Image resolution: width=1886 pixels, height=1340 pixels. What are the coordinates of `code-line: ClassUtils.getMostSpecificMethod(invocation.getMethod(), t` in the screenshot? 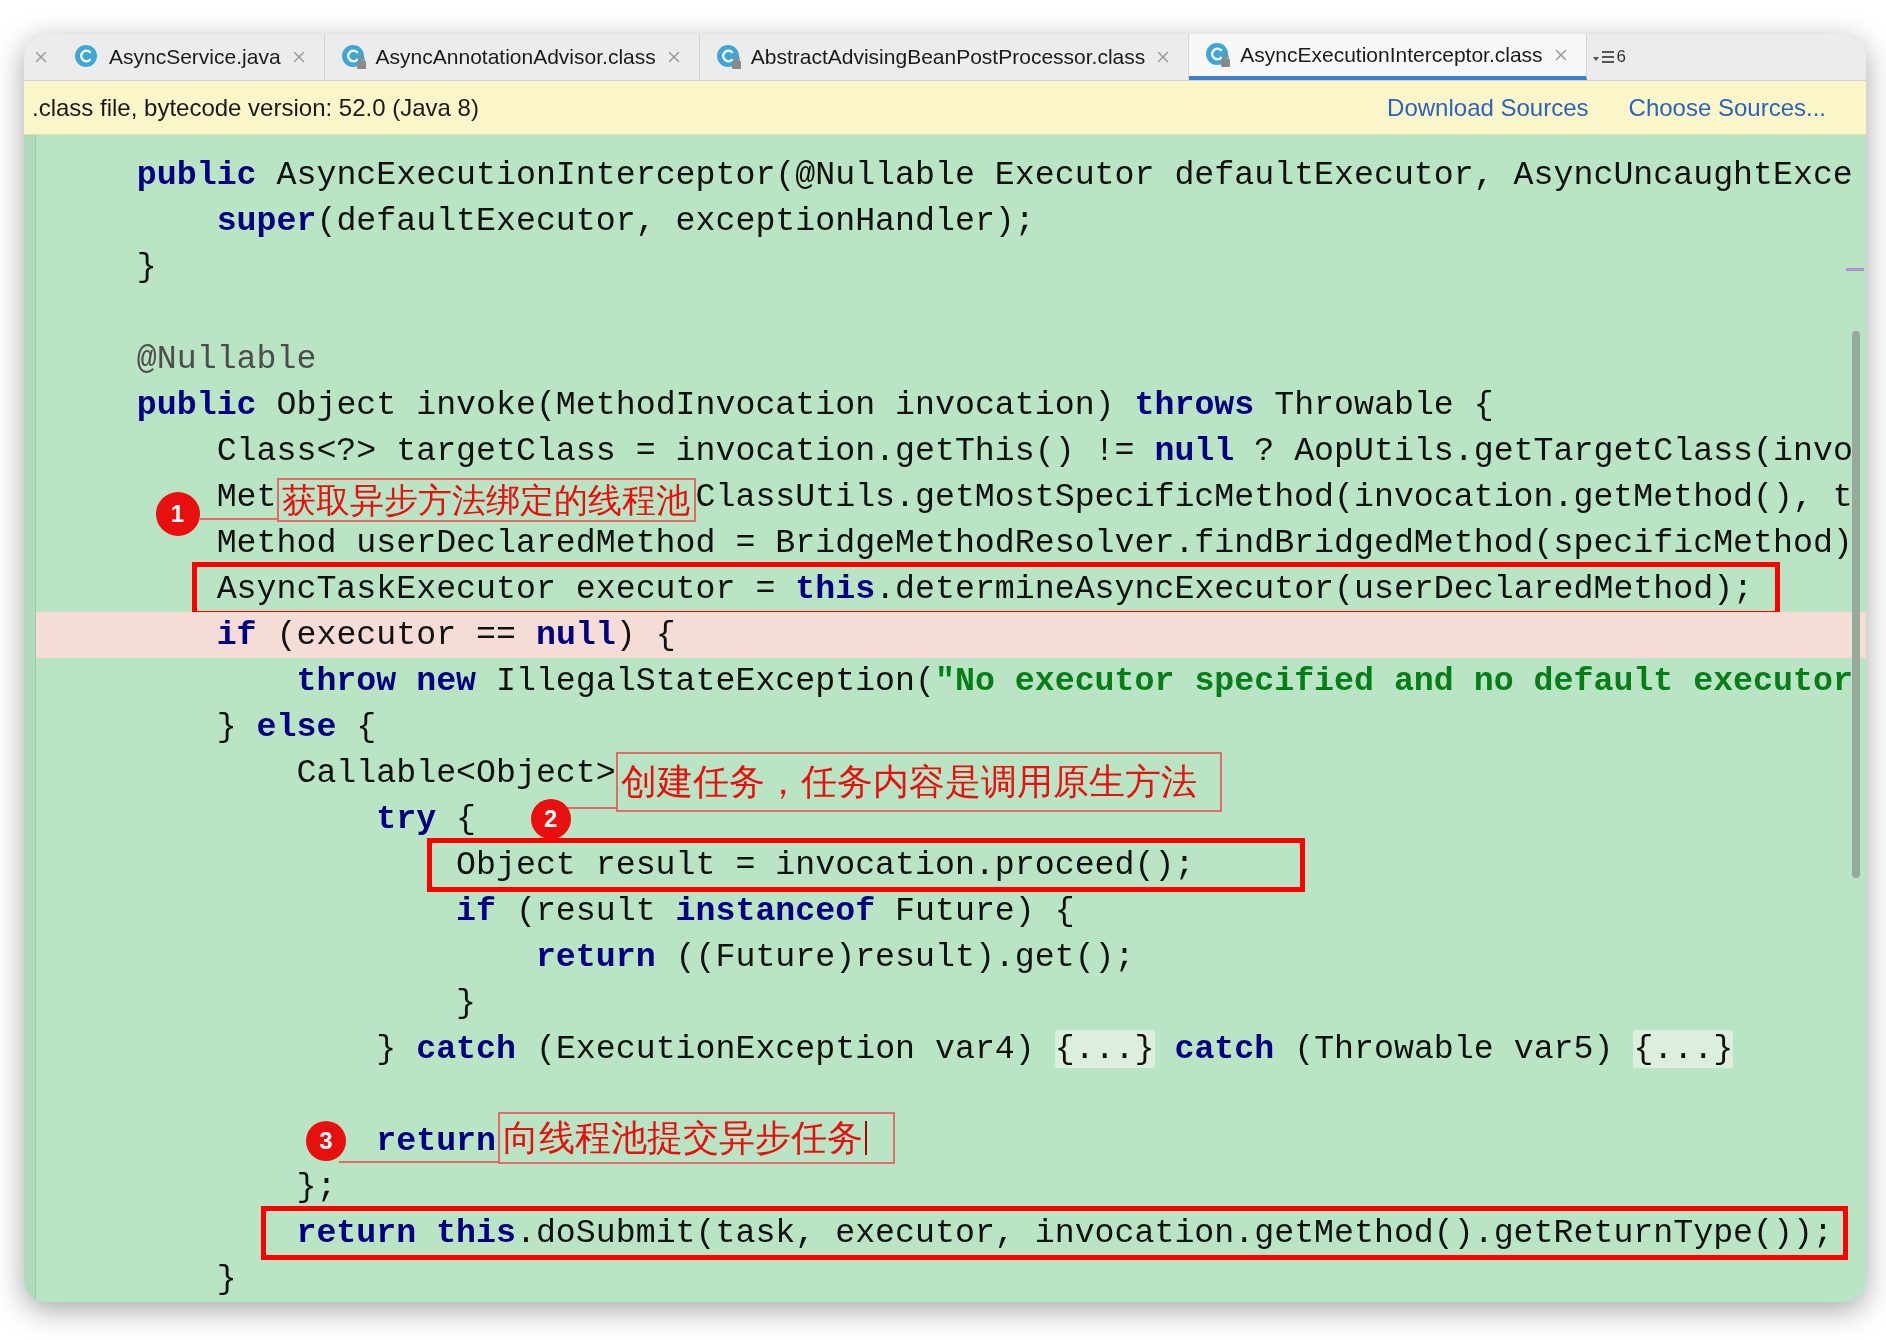 It's located at (1274, 497).